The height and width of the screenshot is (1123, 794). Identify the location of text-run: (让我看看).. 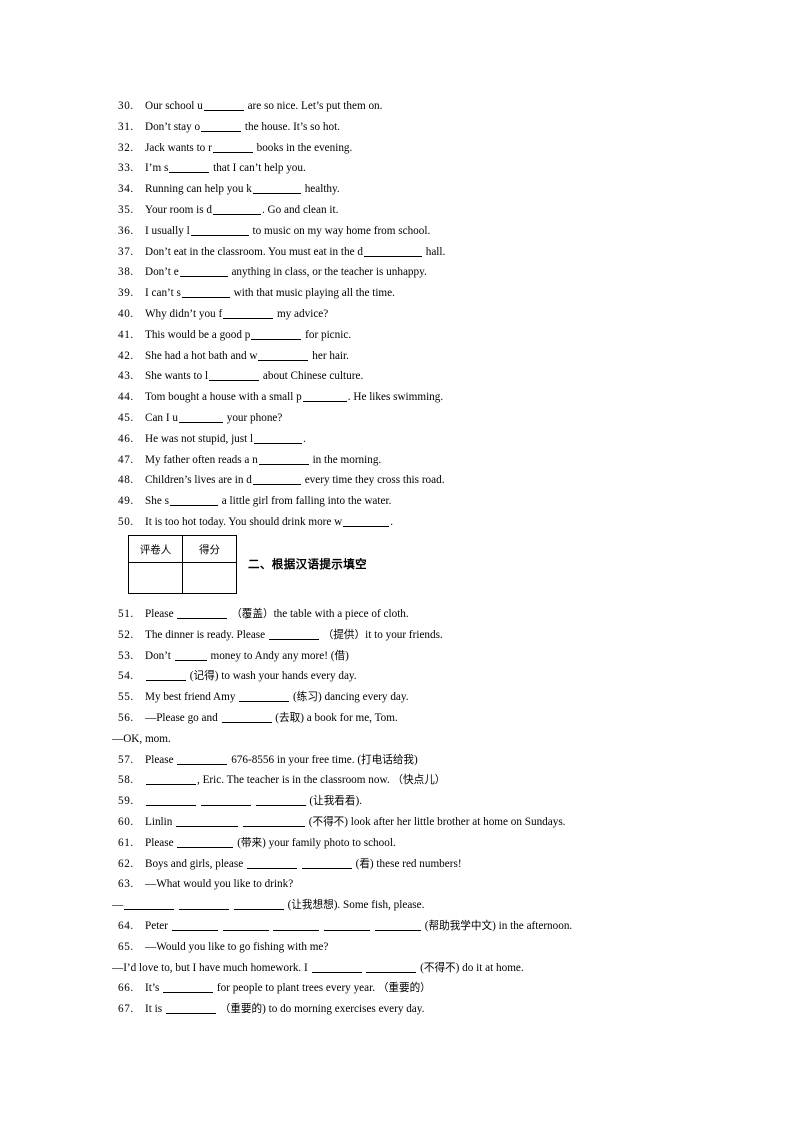
(334, 801).